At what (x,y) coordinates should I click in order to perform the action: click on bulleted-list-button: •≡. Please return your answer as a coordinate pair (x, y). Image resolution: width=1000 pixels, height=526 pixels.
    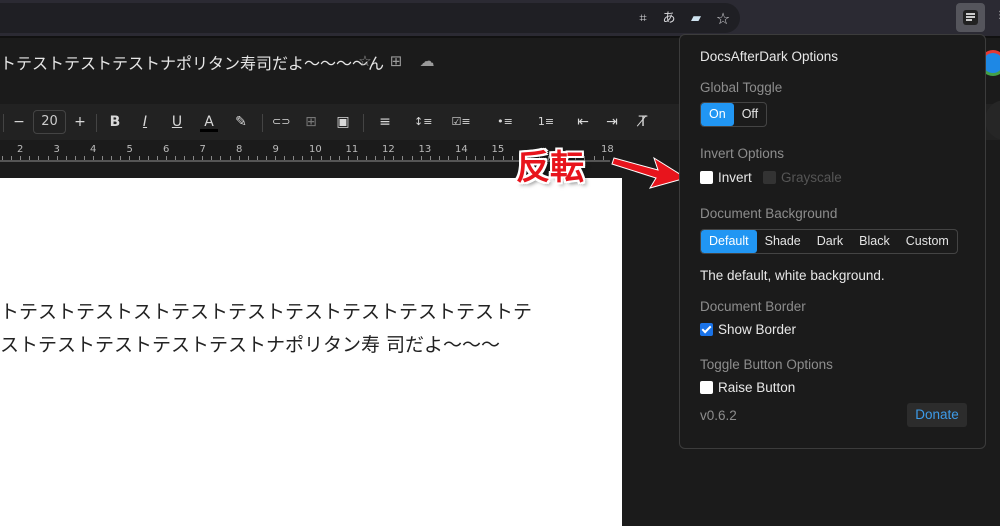
    Looking at the image, I should click on (505, 122).